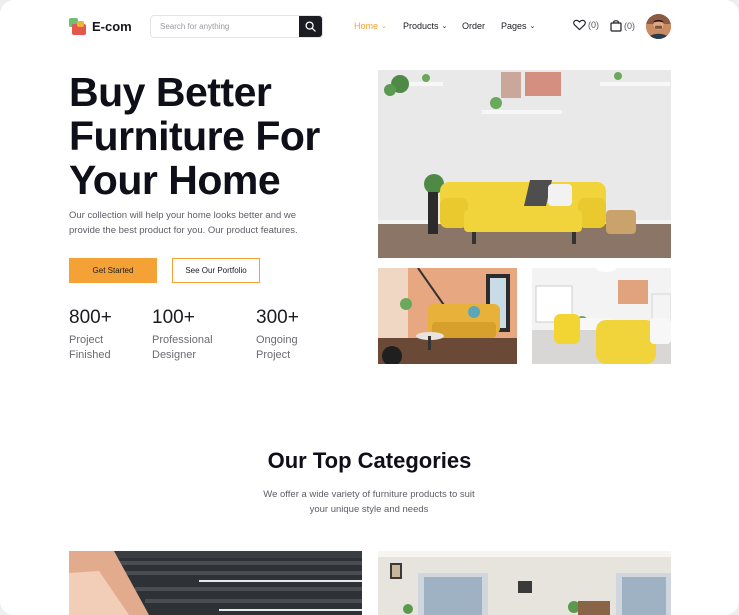  What do you see at coordinates (369, 460) in the screenshot?
I see `categories-title: Our Top Categories` at bounding box center [369, 460].